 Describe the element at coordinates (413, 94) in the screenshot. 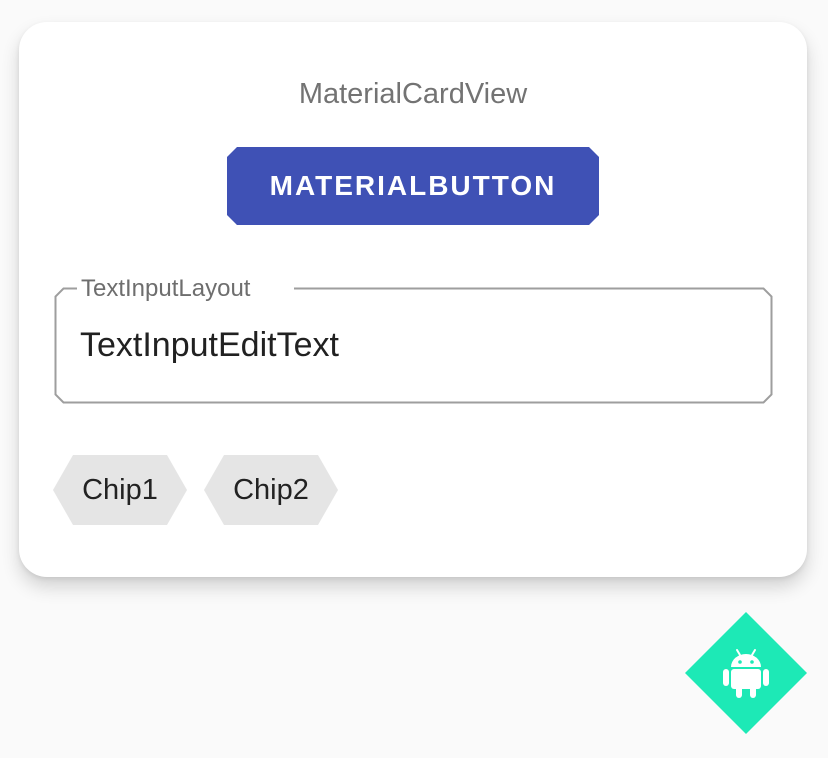

I see `card-title: MaterialCardView` at that location.